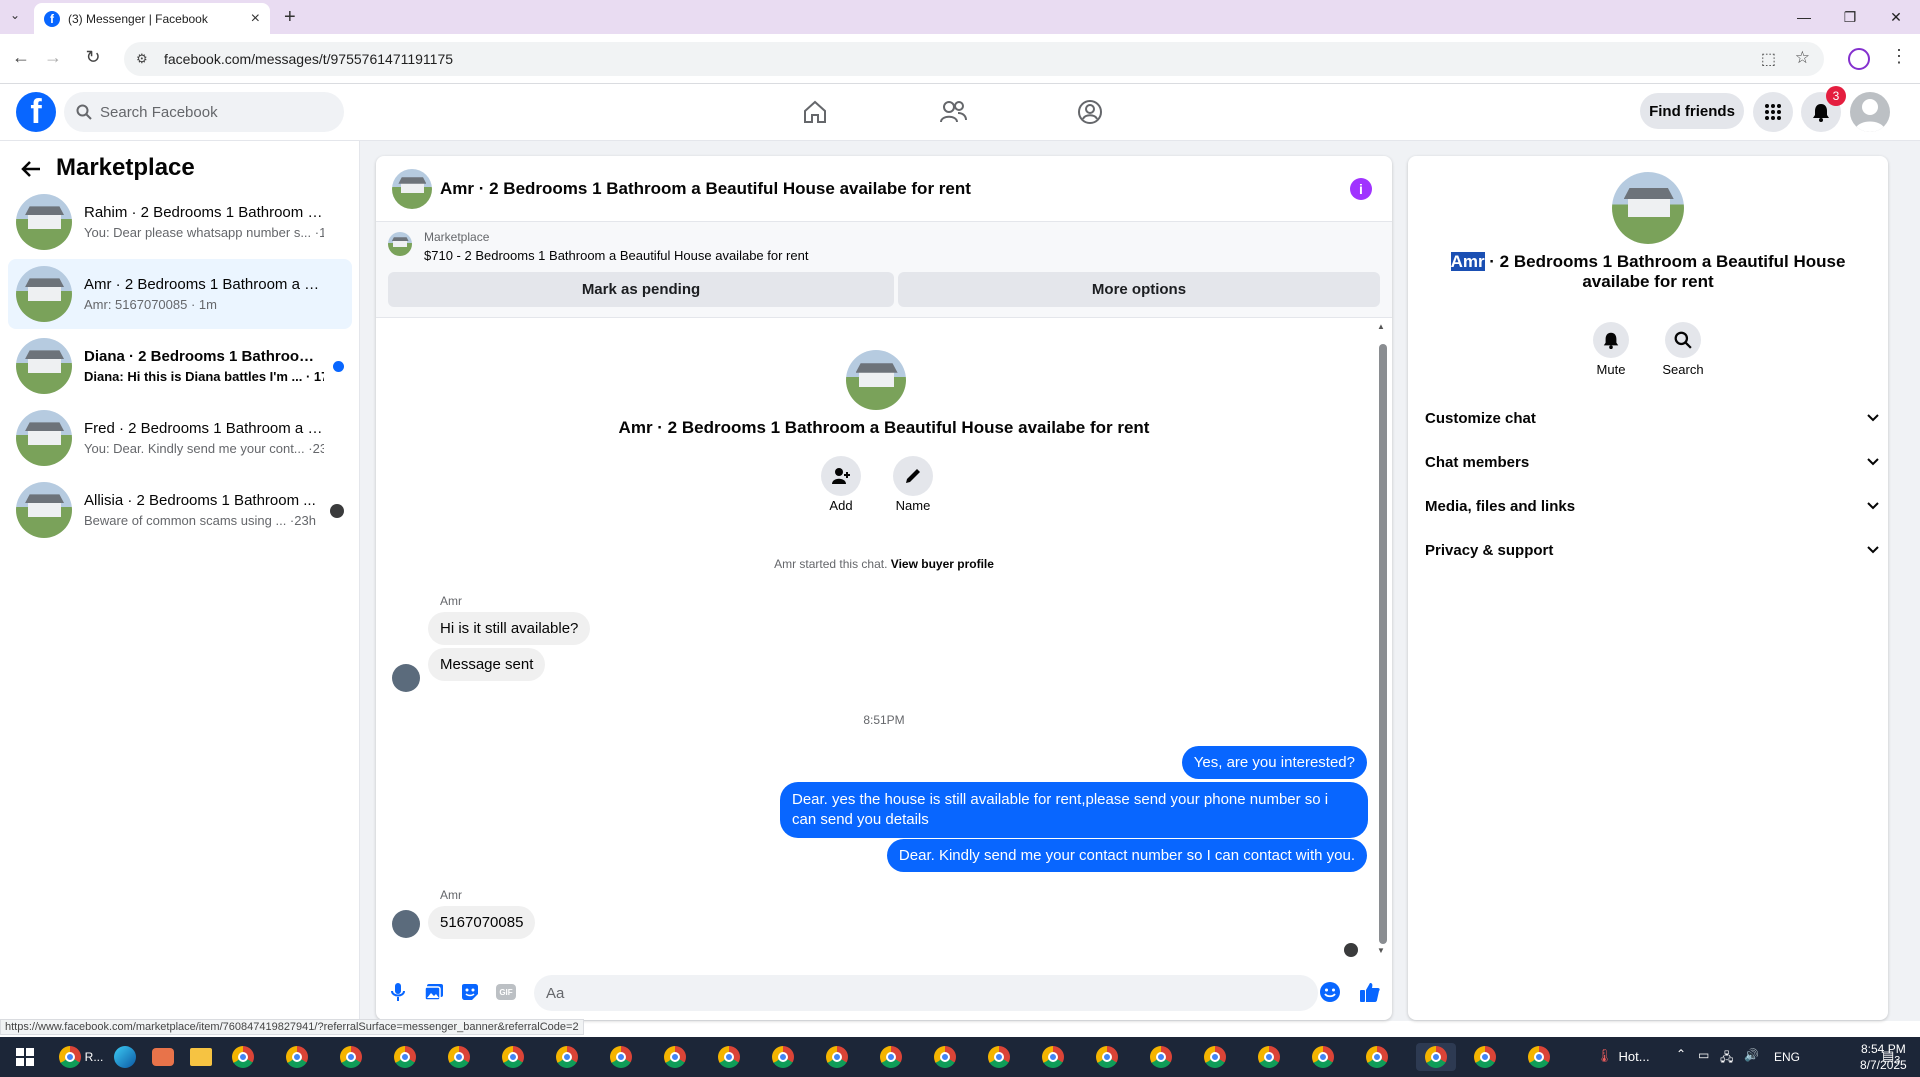 This screenshot has width=1920, height=1077. What do you see at coordinates (25, 1057) in the screenshot?
I see `windows-start-icon` at bounding box center [25, 1057].